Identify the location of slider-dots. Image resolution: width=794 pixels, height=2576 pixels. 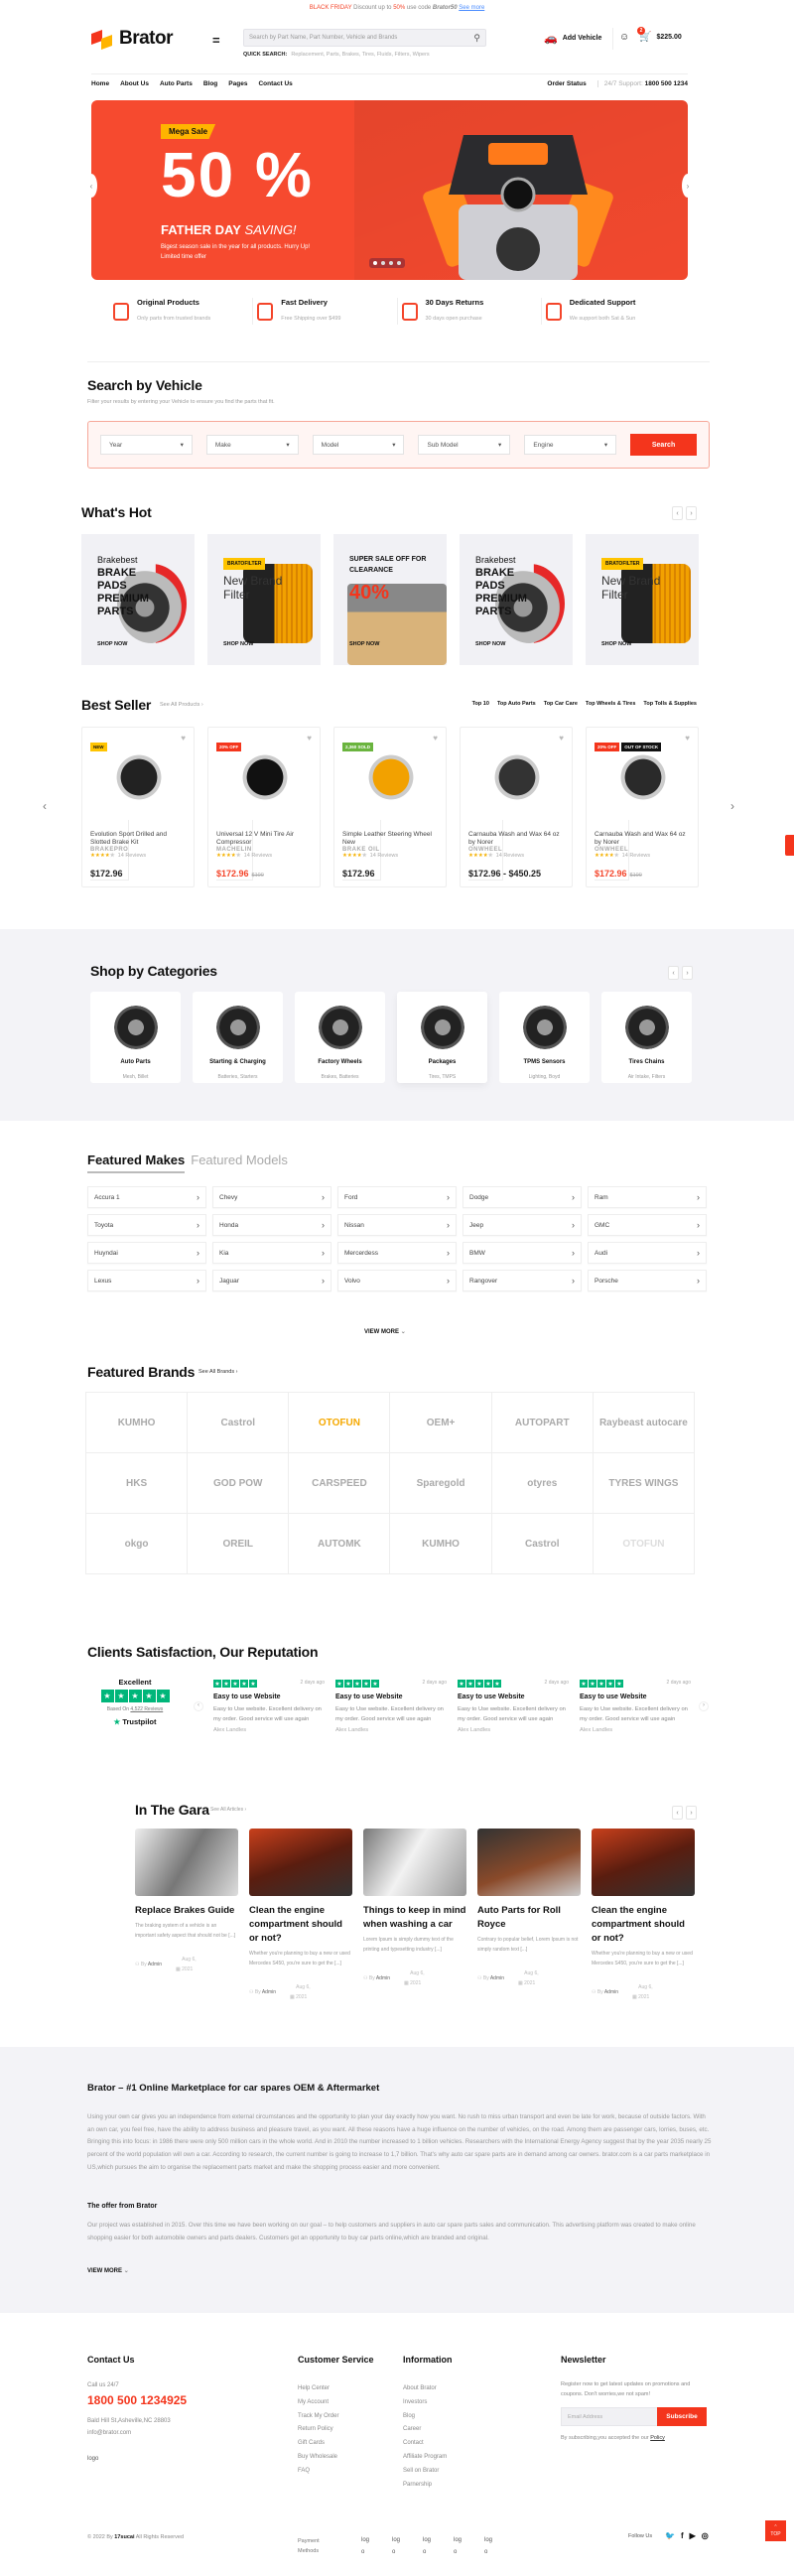
(387, 263).